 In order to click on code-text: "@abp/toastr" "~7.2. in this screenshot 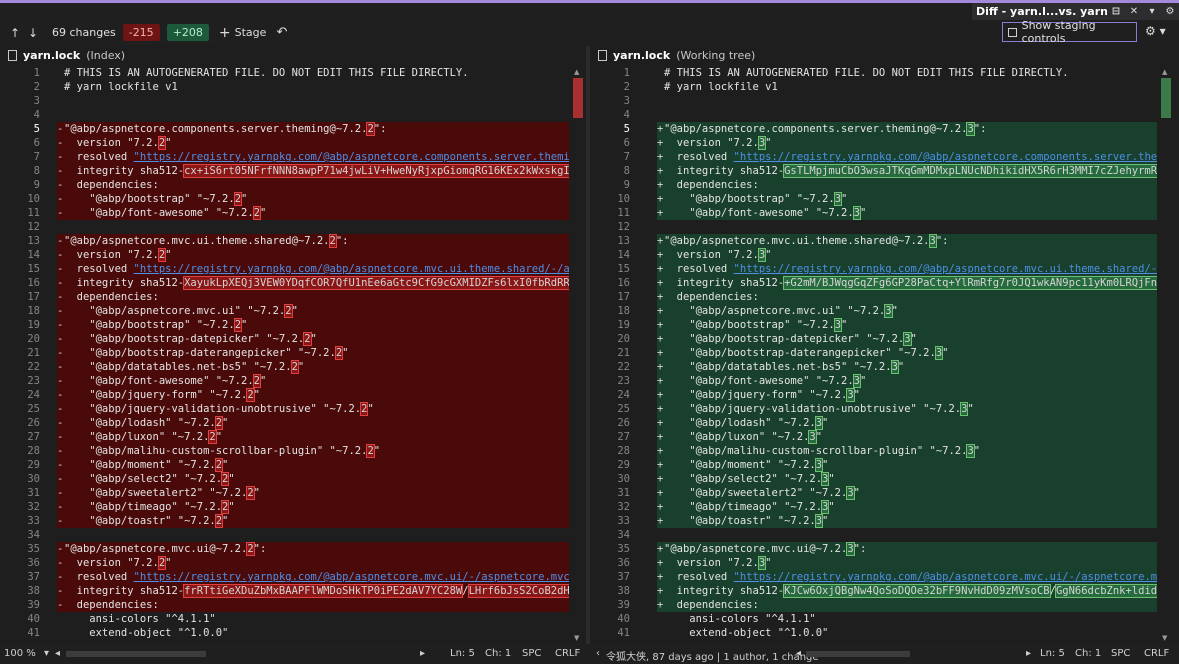, I will do `click(140, 521)`.